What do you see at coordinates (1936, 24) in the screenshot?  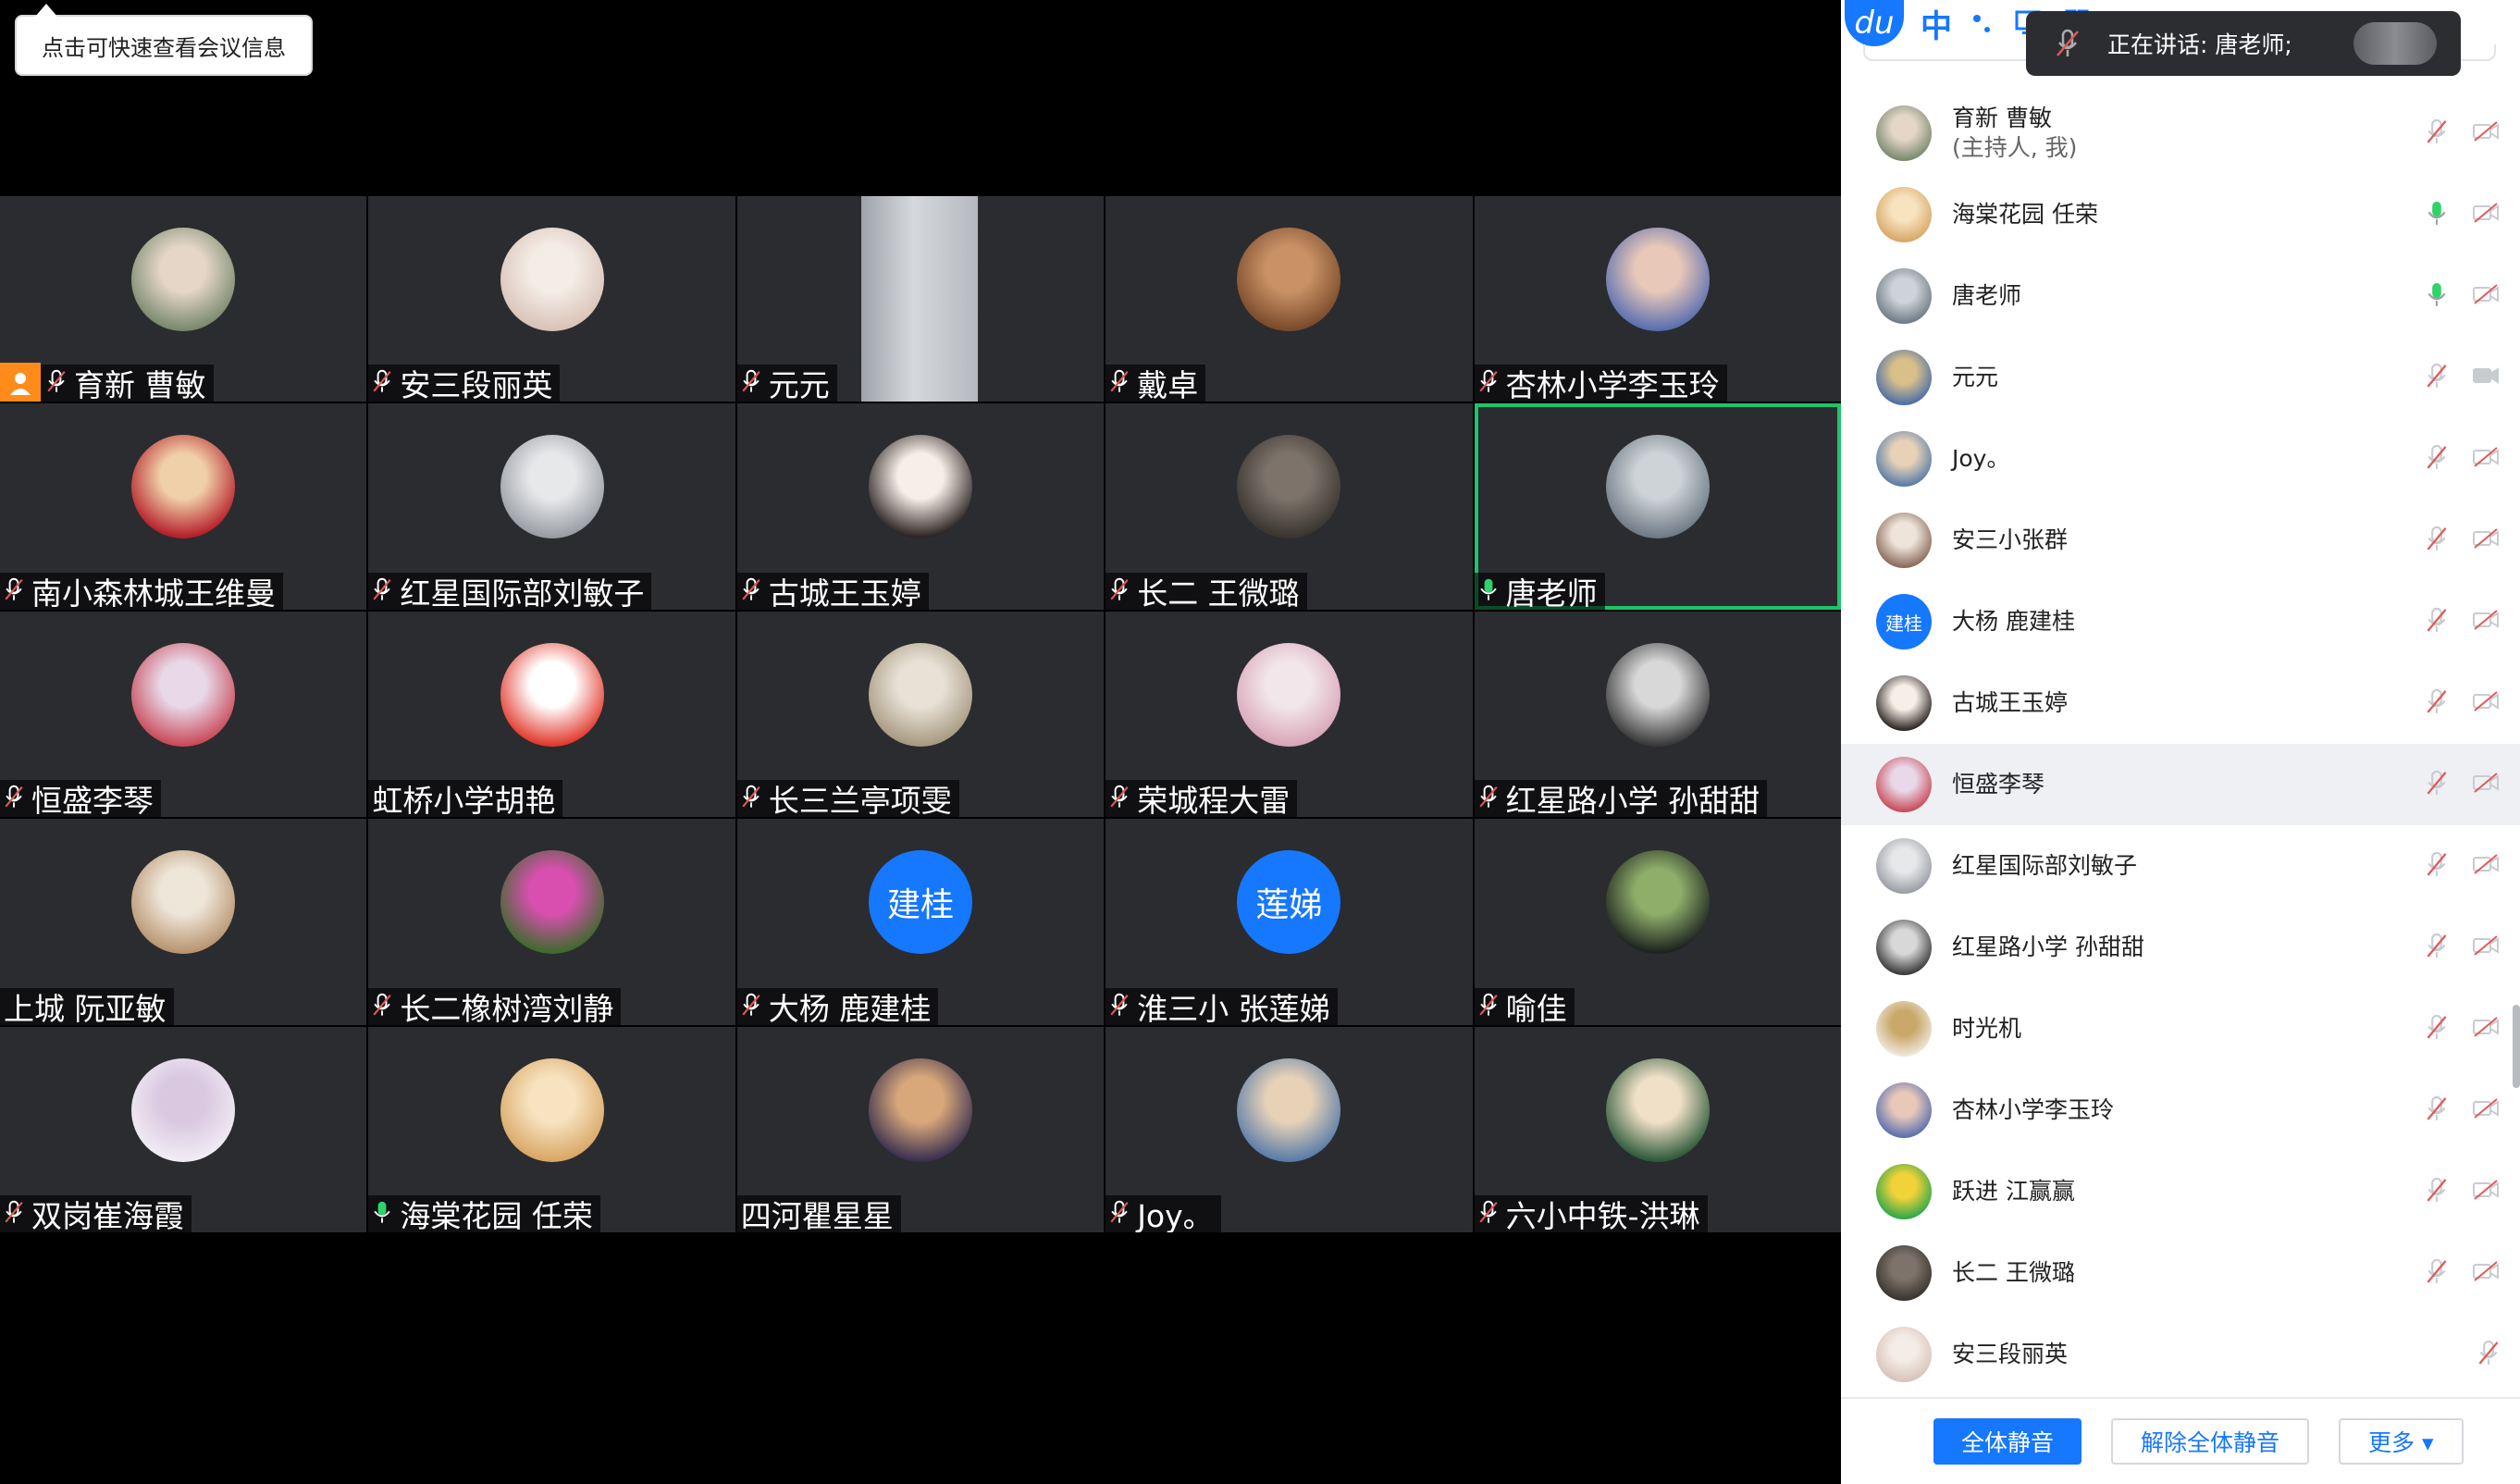 I see `ime-lang: 中` at bounding box center [1936, 24].